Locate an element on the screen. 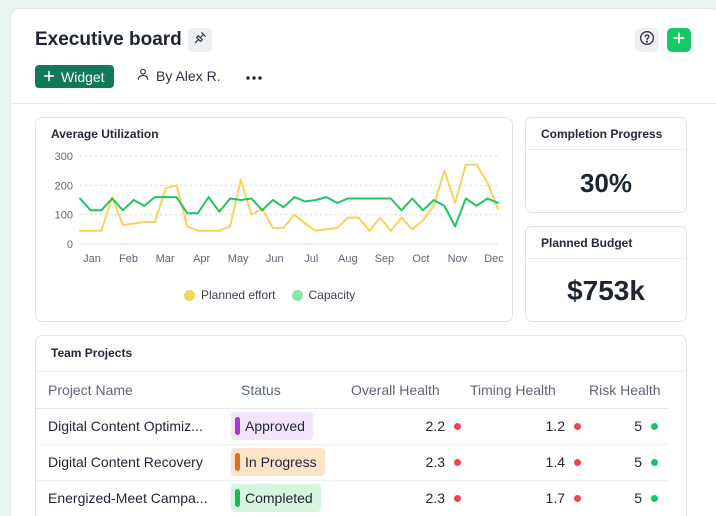 Image resolution: width=716 pixels, height=516 pixels. x-tick-label: Jul is located at coordinates (311, 259).